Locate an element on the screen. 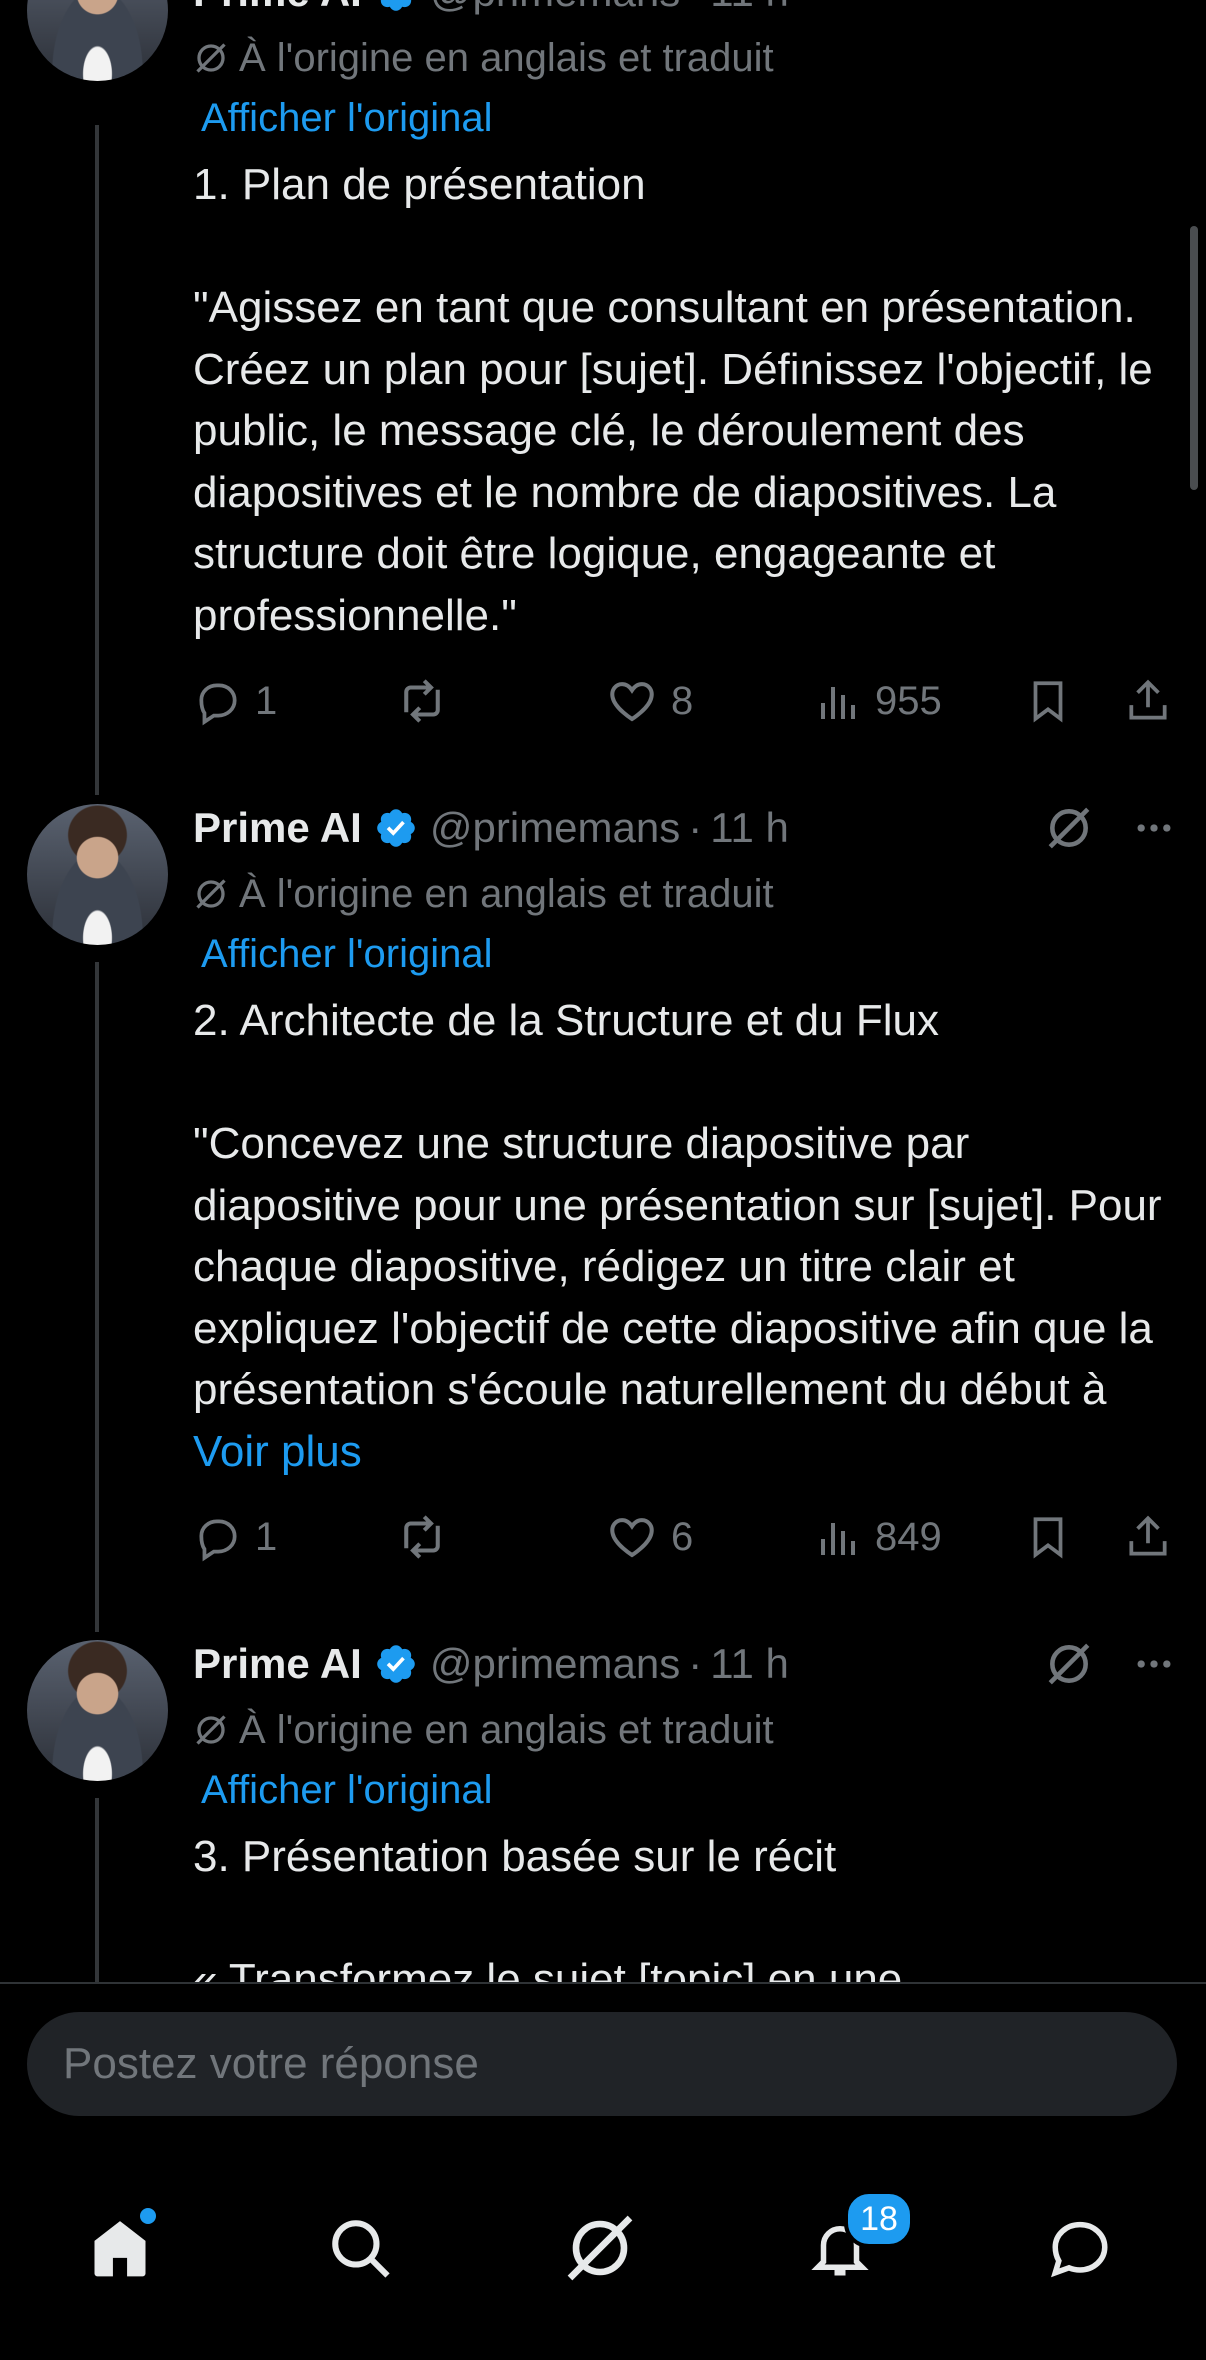 This screenshot has width=1206, height=2360. nav-notifications: 18 is located at coordinates (857, 2239).